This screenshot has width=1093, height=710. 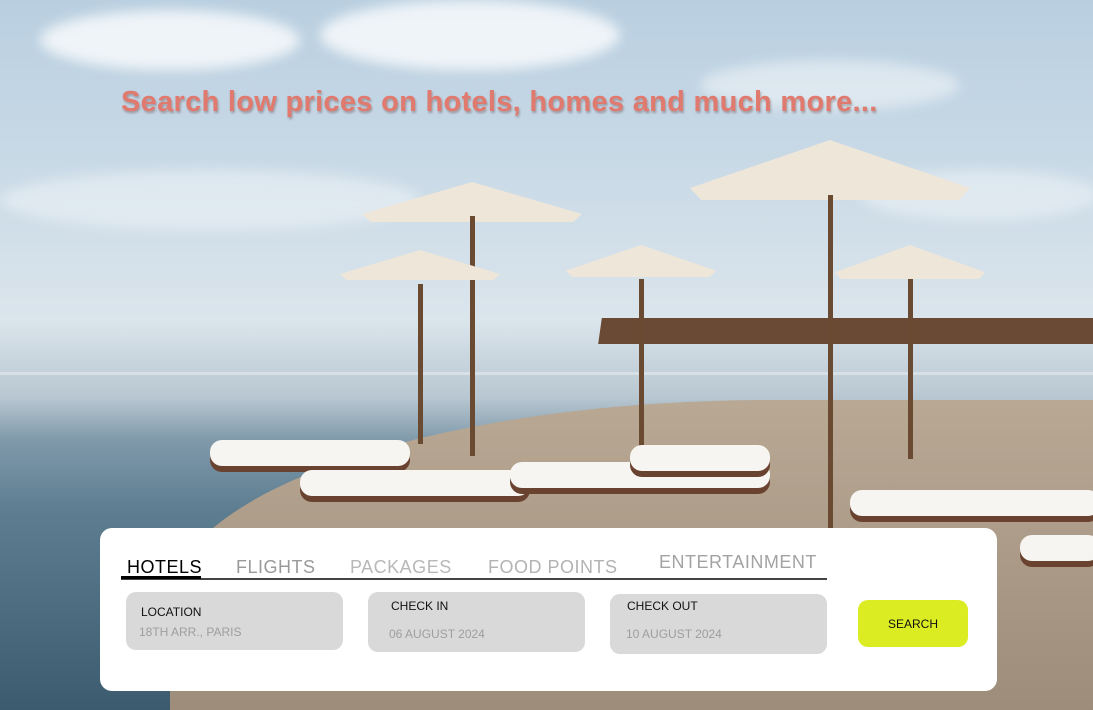 I want to click on check-out-label: CHECK OUT, so click(x=662, y=606).